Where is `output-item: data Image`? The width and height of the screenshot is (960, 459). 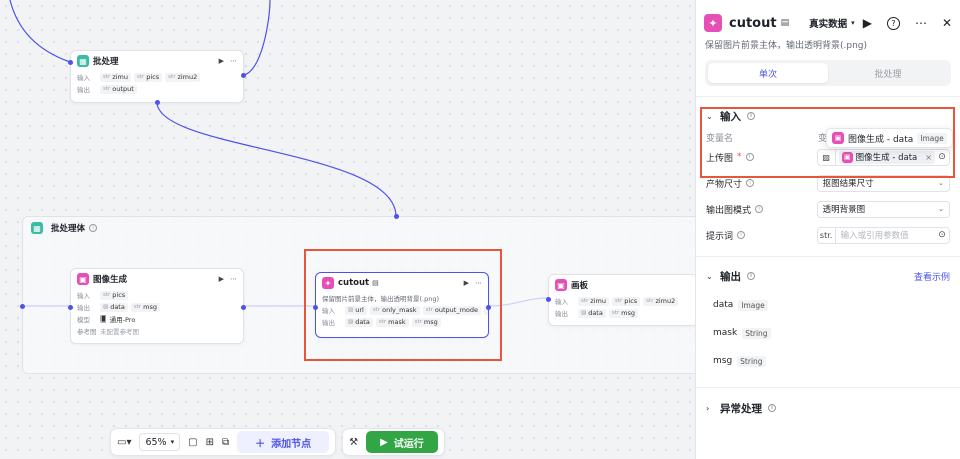
output-item: data Image is located at coordinates (828, 305).